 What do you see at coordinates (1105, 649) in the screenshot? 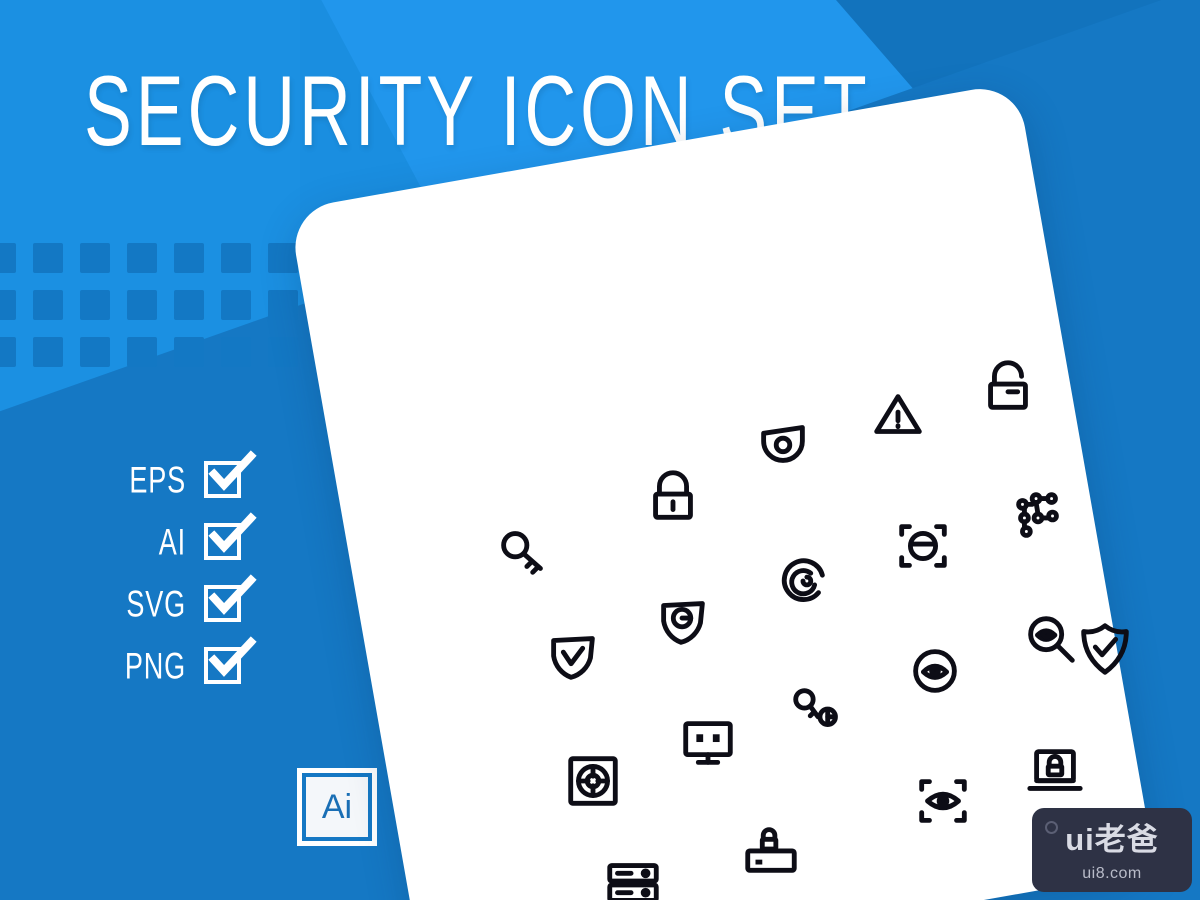
I see `shield-check-alt-icon` at bounding box center [1105, 649].